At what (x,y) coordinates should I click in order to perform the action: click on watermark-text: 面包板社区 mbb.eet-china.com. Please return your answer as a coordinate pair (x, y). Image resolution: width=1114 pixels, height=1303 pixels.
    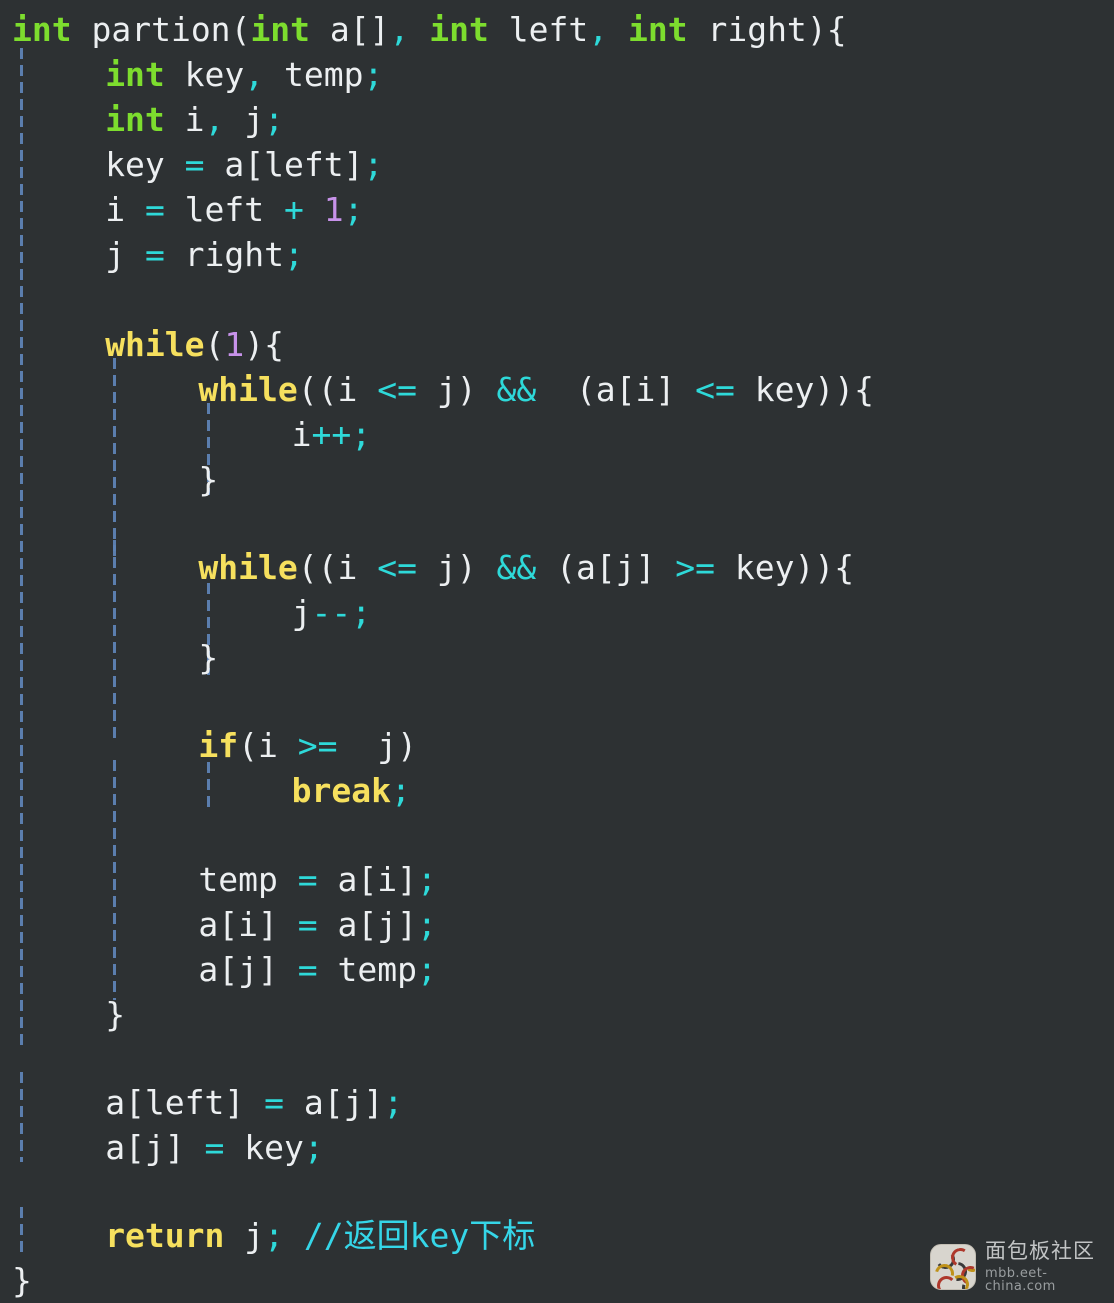
    Looking at the image, I should click on (1049, 1266).